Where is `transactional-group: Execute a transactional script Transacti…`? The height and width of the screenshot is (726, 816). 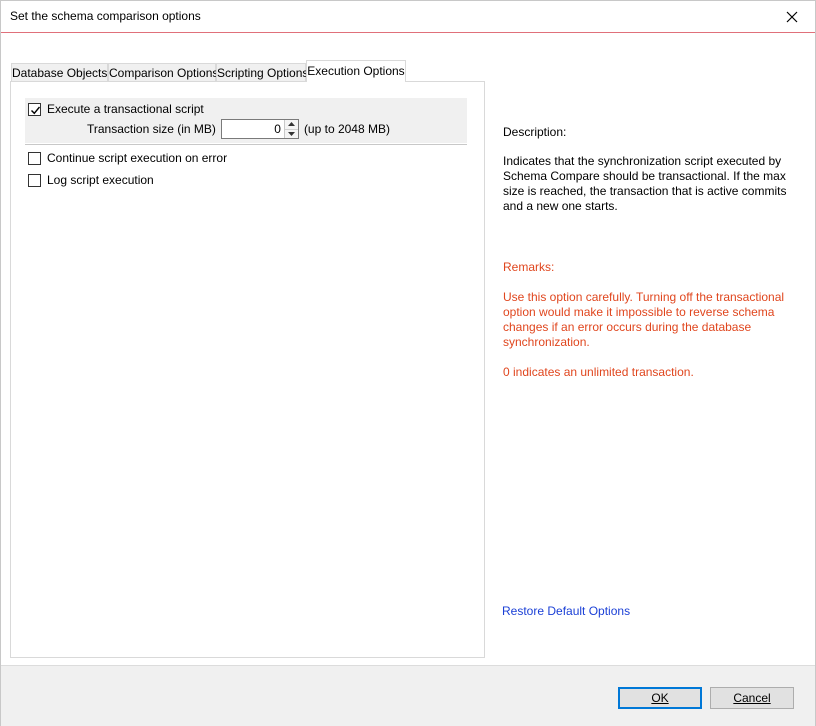 transactional-group: Execute a transactional script Transacti… is located at coordinates (246, 120).